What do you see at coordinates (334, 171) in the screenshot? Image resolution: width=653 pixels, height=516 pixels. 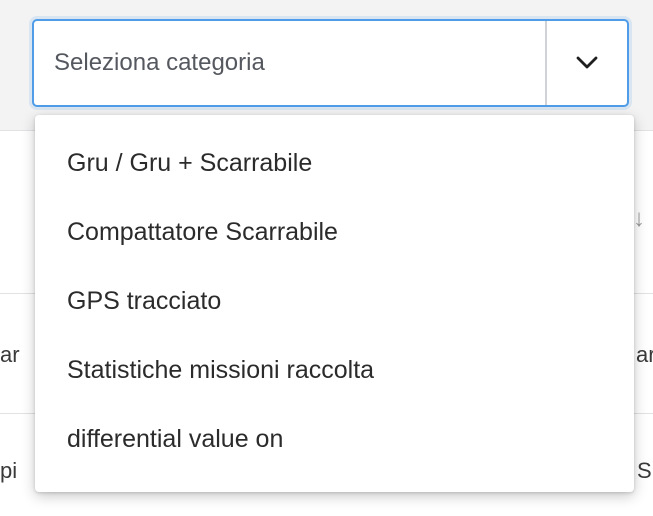 I see `category-option: Gru / Gru + Scarrabile` at bounding box center [334, 171].